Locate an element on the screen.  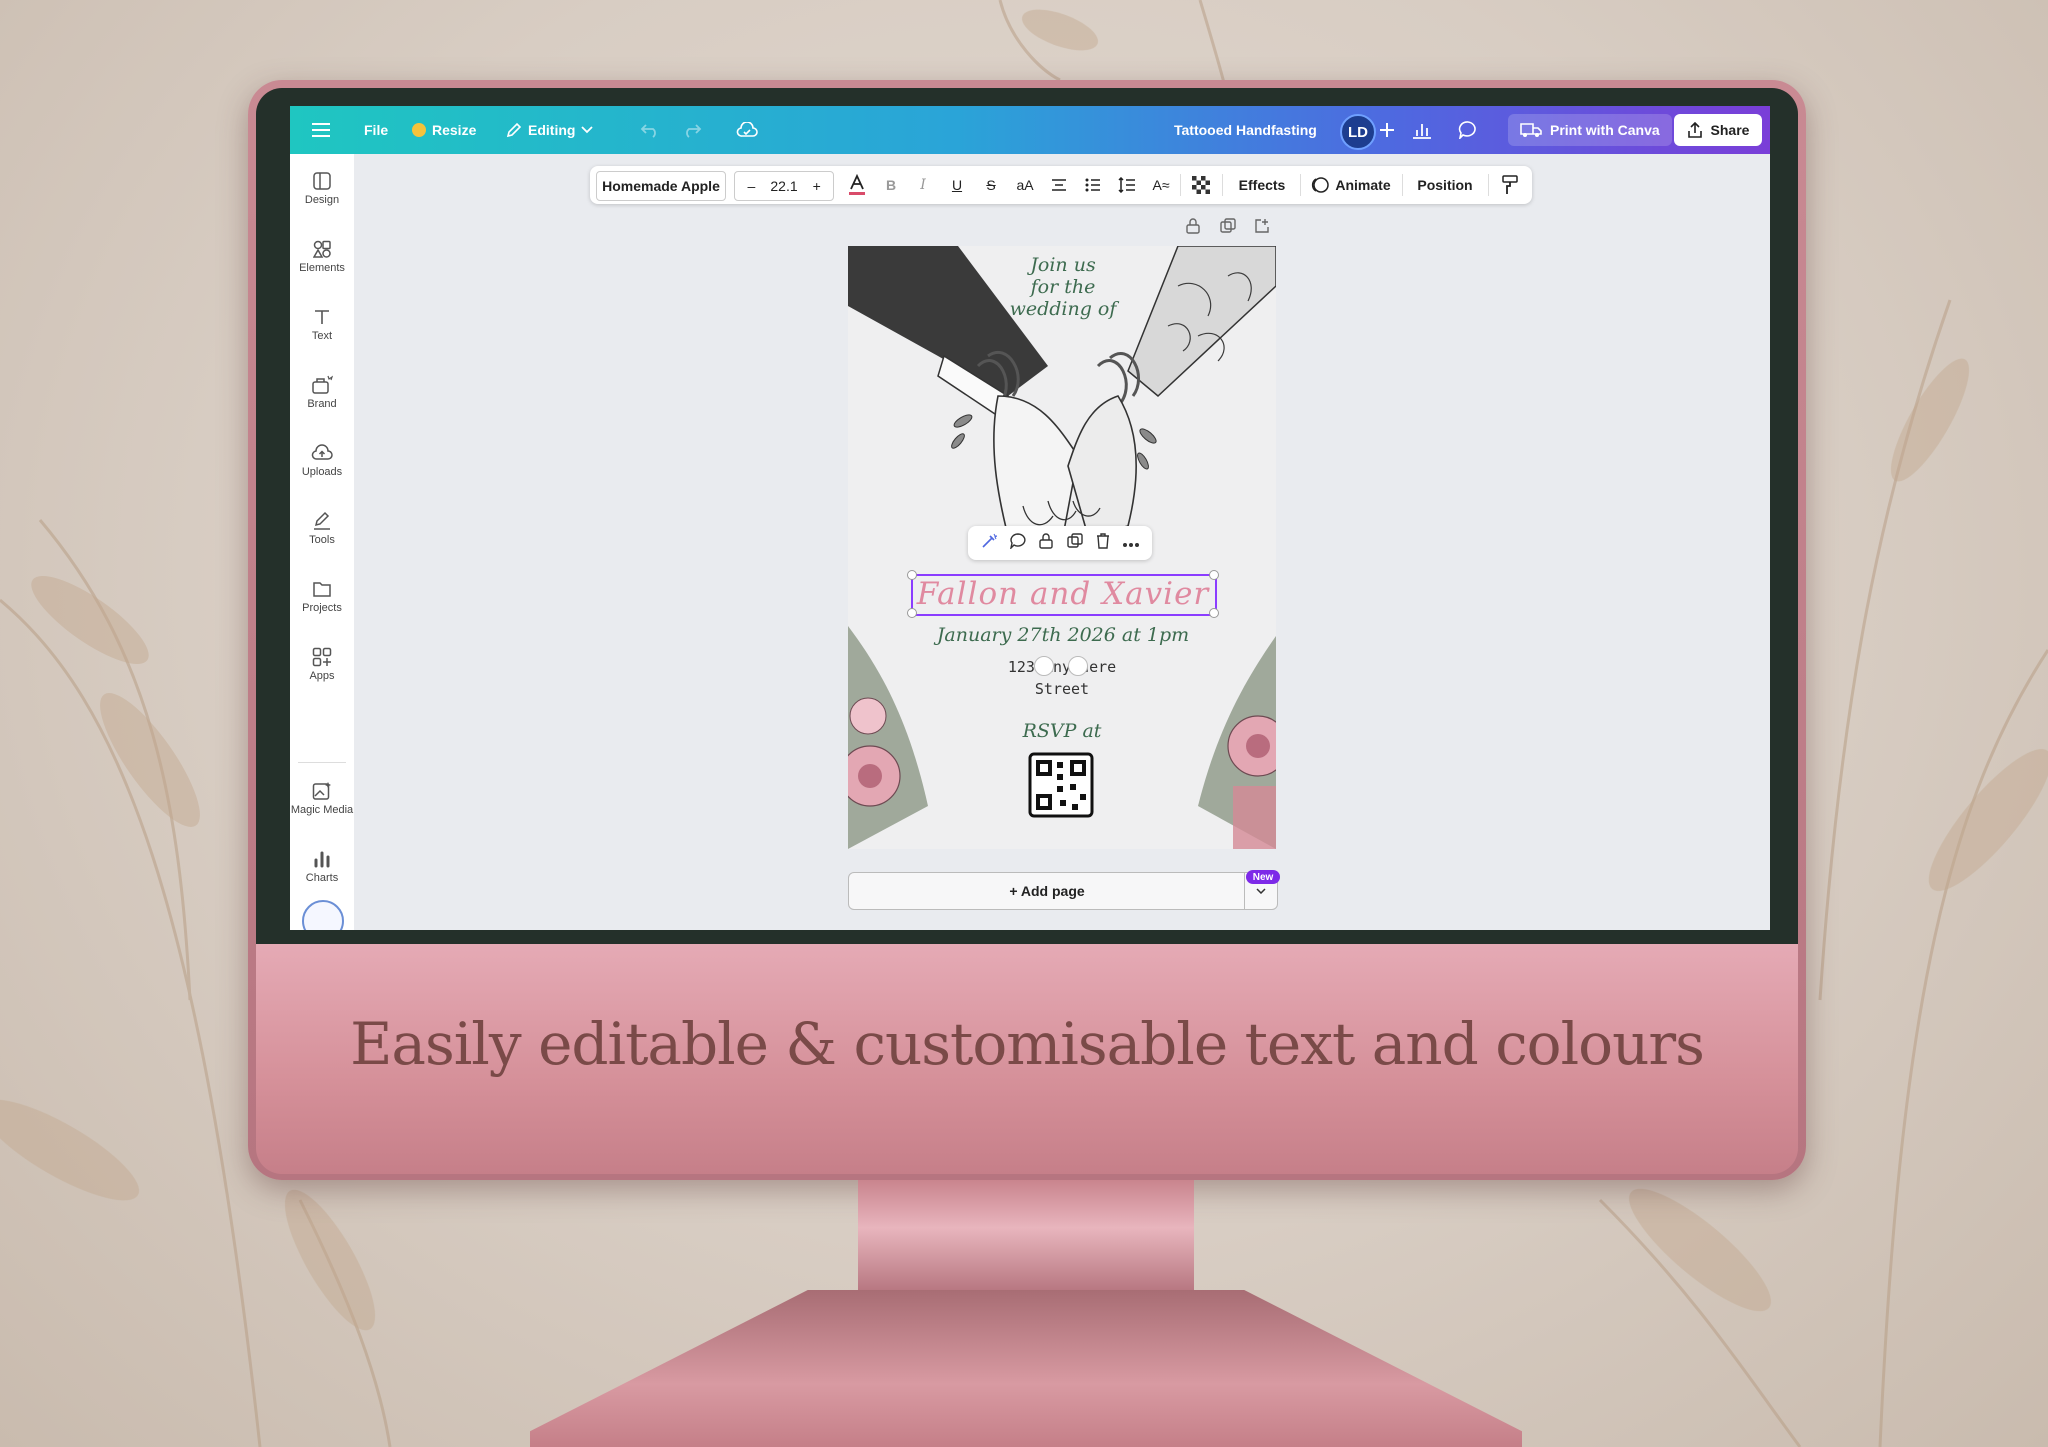
font-size-input: 22.1 is located at coordinates (784, 186).